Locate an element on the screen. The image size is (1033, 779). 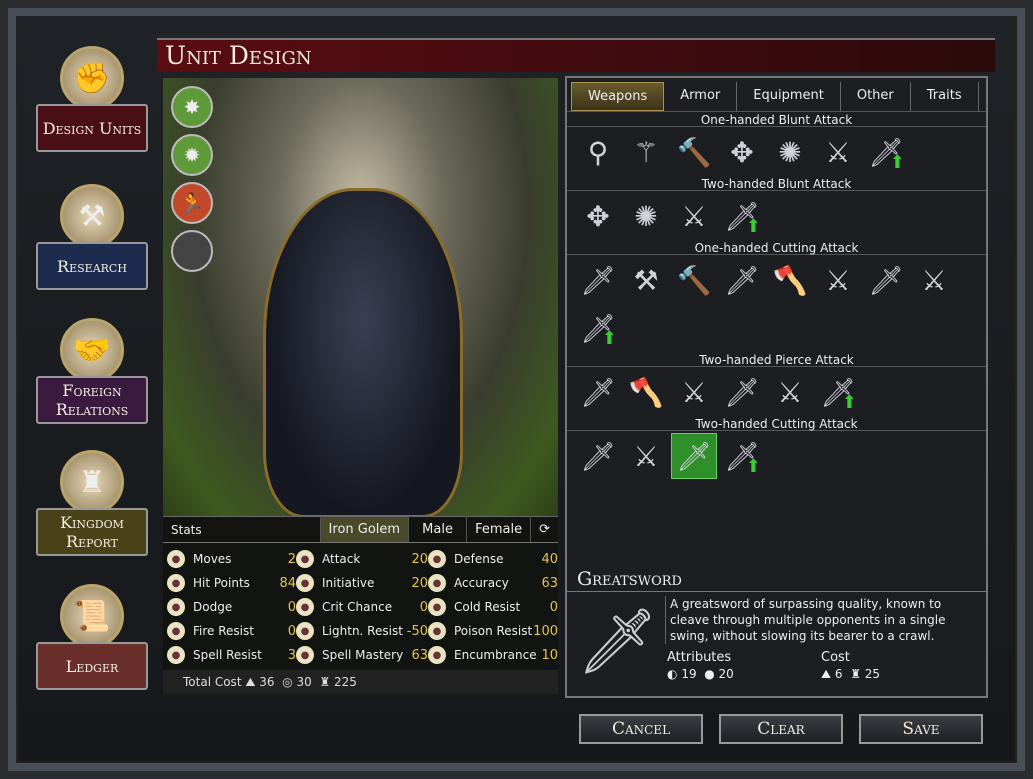
stat-label: Initiative is located at coordinates (348, 583).